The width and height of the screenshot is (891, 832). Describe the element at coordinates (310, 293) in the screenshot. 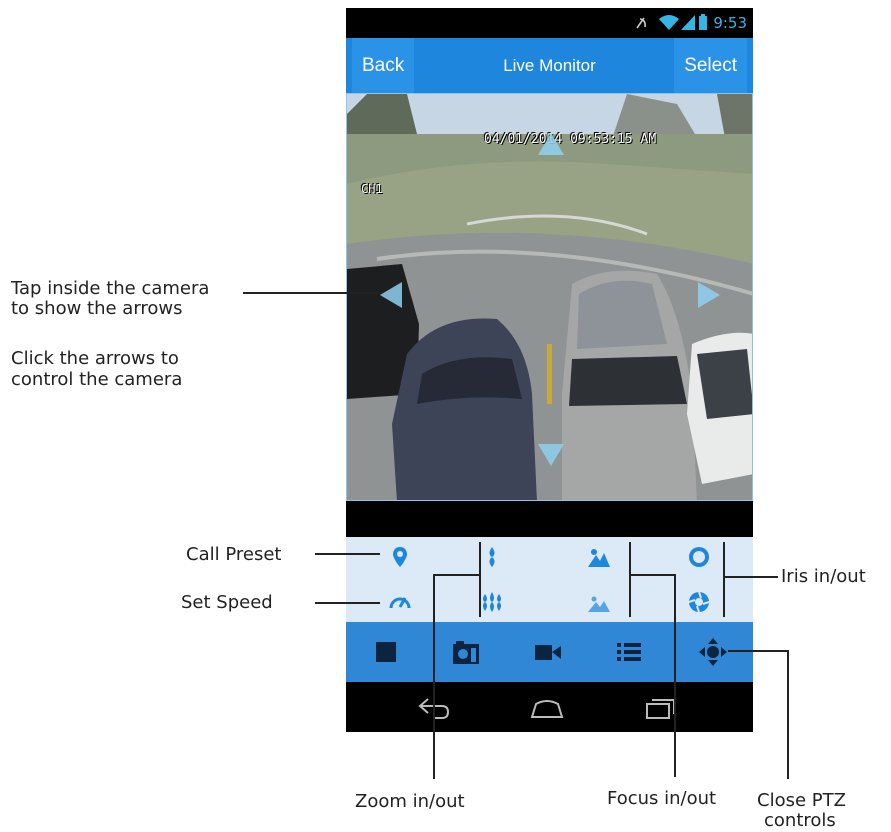

I see `callout-line-tap` at that location.